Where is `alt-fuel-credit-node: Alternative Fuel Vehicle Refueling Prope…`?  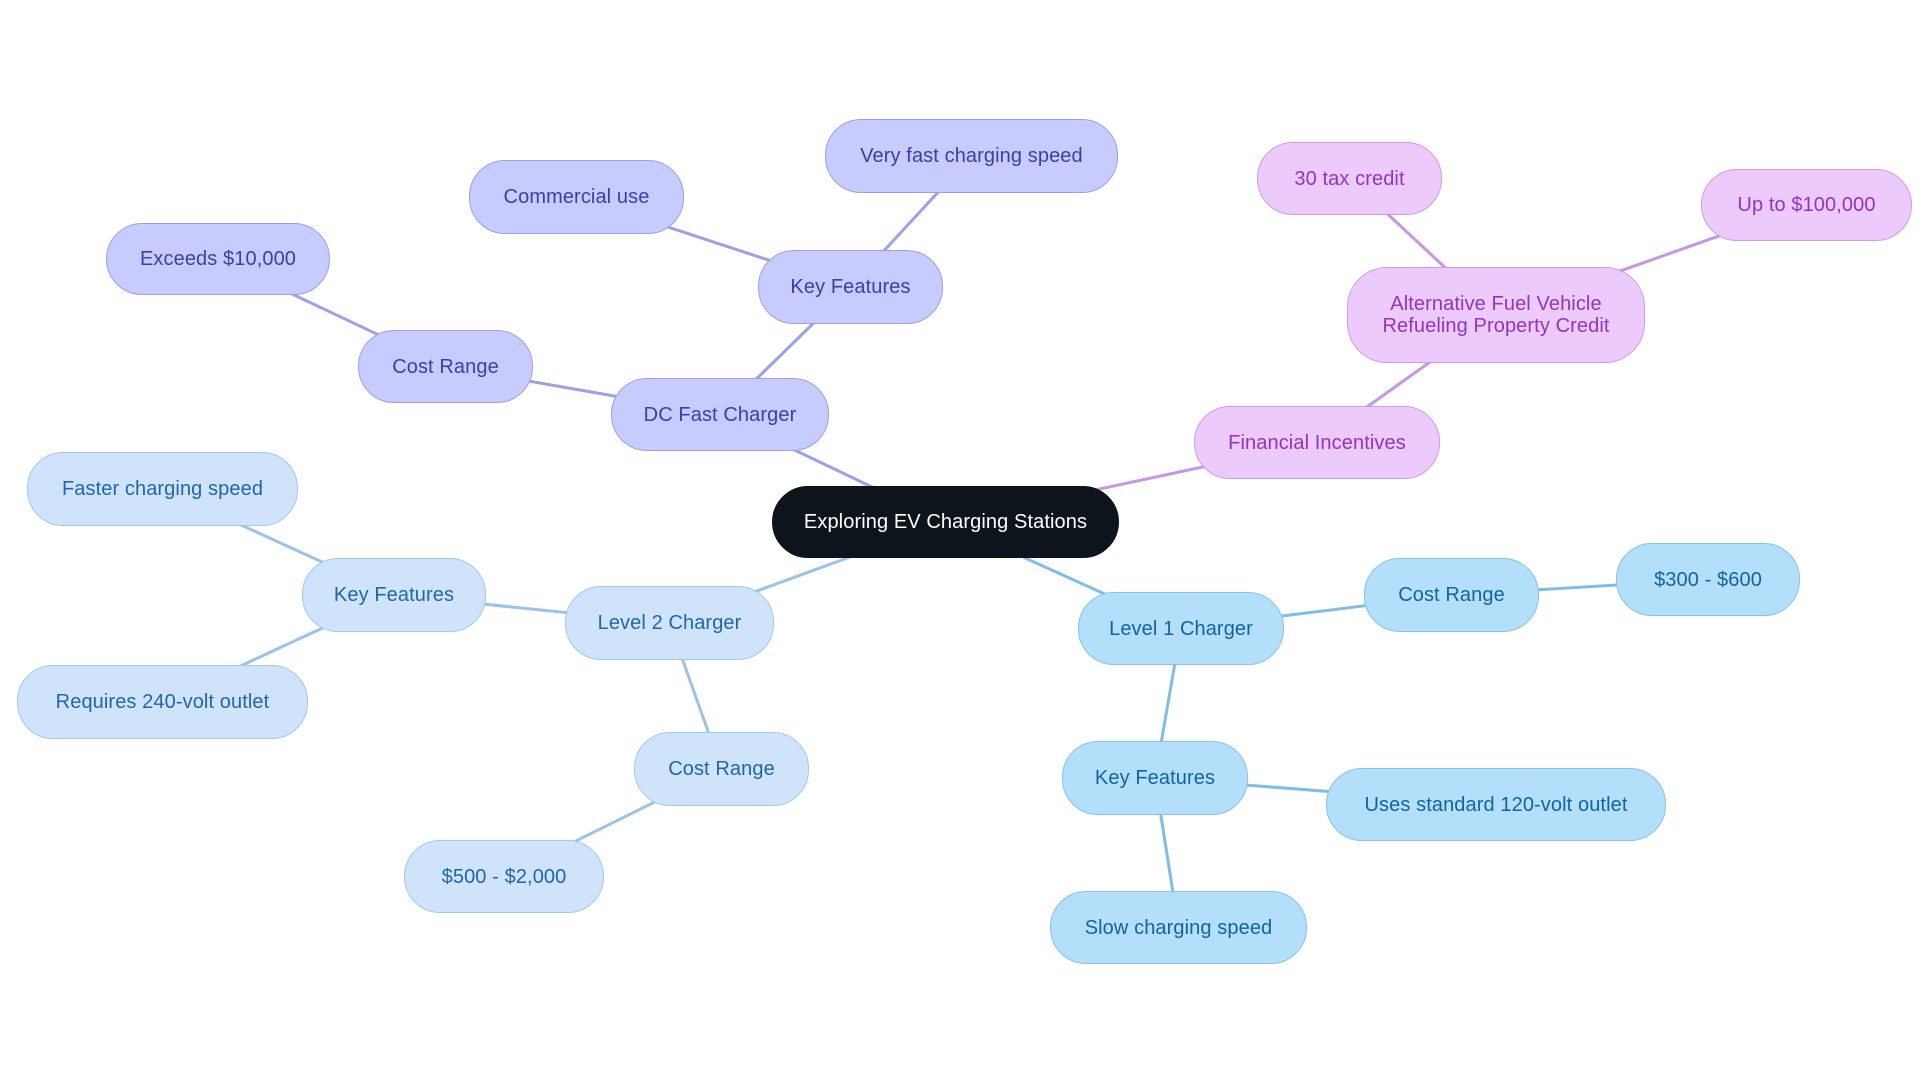 alt-fuel-credit-node: Alternative Fuel Vehicle Refueling Prope… is located at coordinates (1496, 315).